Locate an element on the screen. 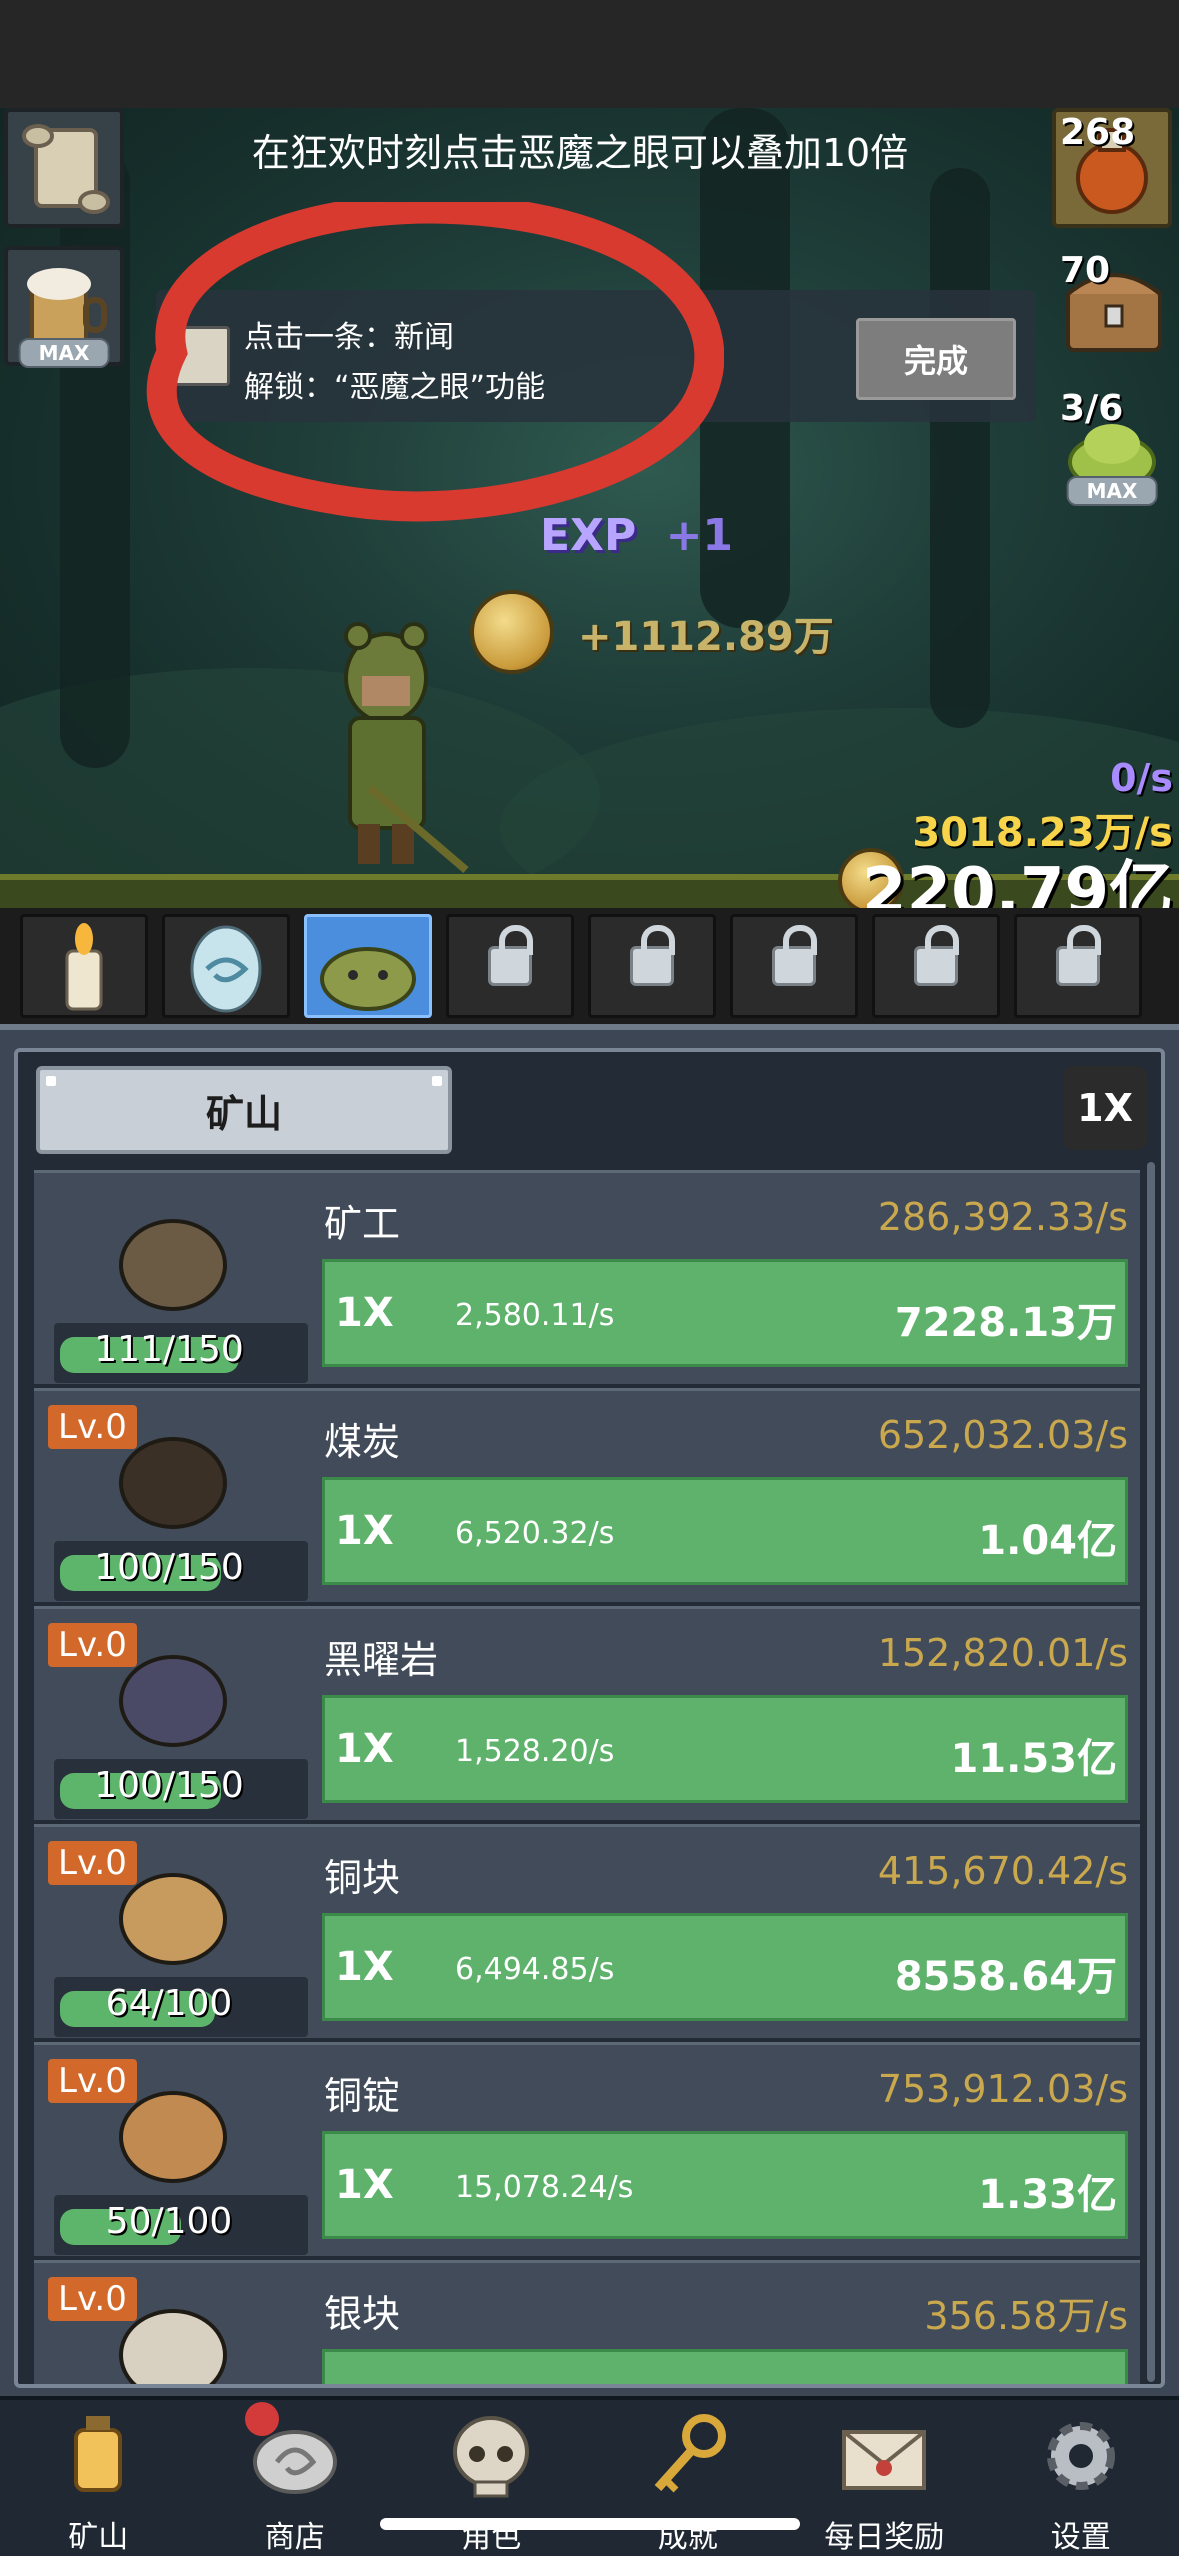 This screenshot has height=2556, width=1179. ore-name: 银块 is located at coordinates (362, 2314).